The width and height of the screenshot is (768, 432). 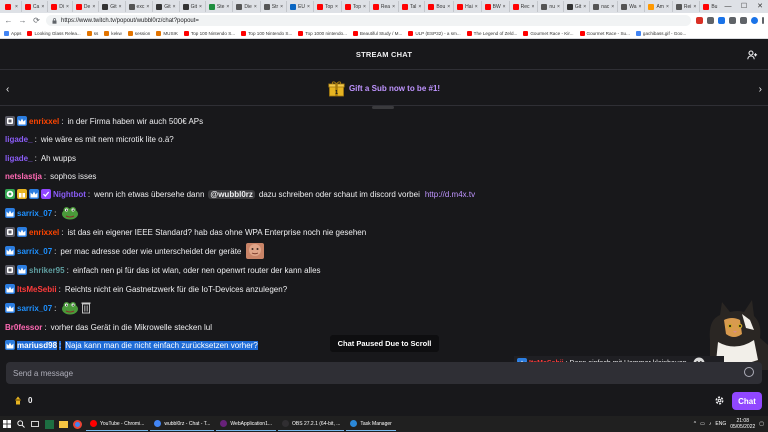 What do you see at coordinates (744, 6) in the screenshot?
I see `maximize-button: ☐` at bounding box center [744, 6].